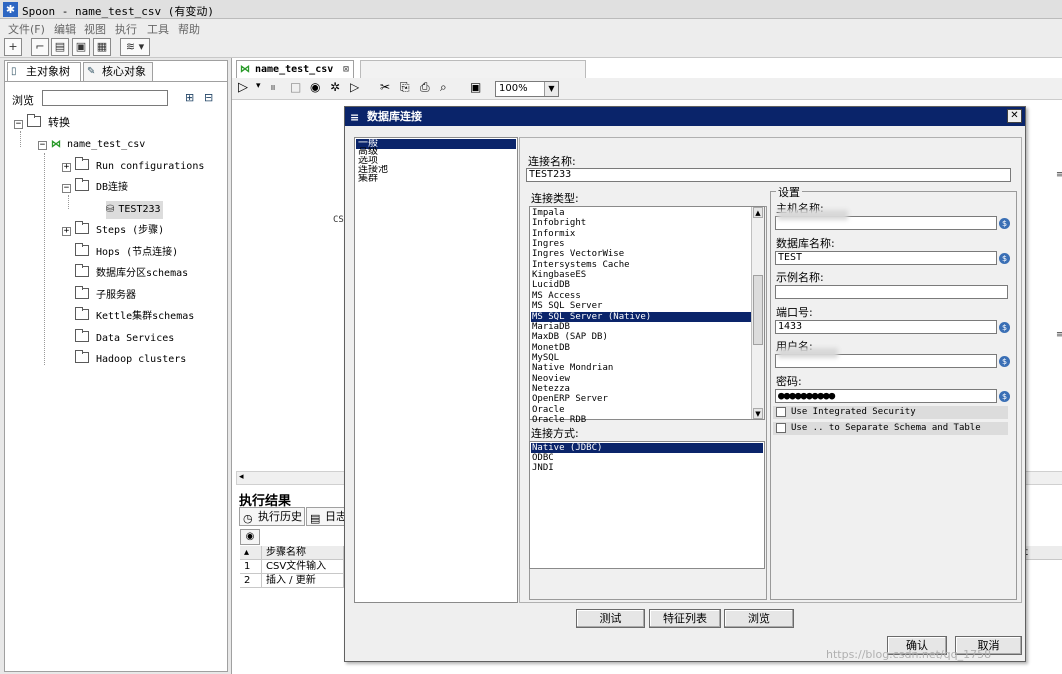 The height and width of the screenshot is (674, 1062). What do you see at coordinates (126, 29) in the screenshot?
I see `menu-run: 执行` at bounding box center [126, 29].